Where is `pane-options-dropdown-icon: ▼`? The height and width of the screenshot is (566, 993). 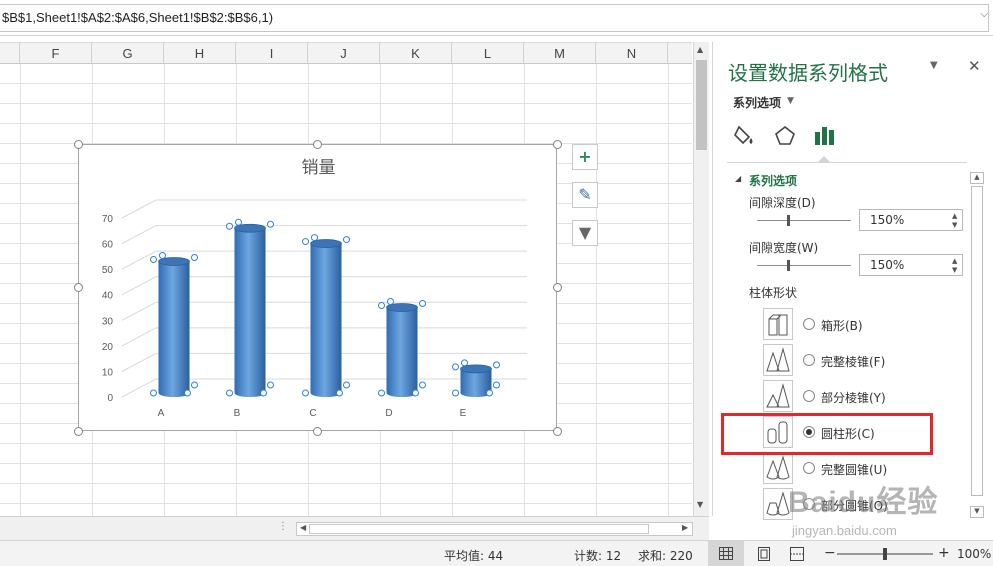 pane-options-dropdown-icon: ▼ is located at coordinates (934, 65).